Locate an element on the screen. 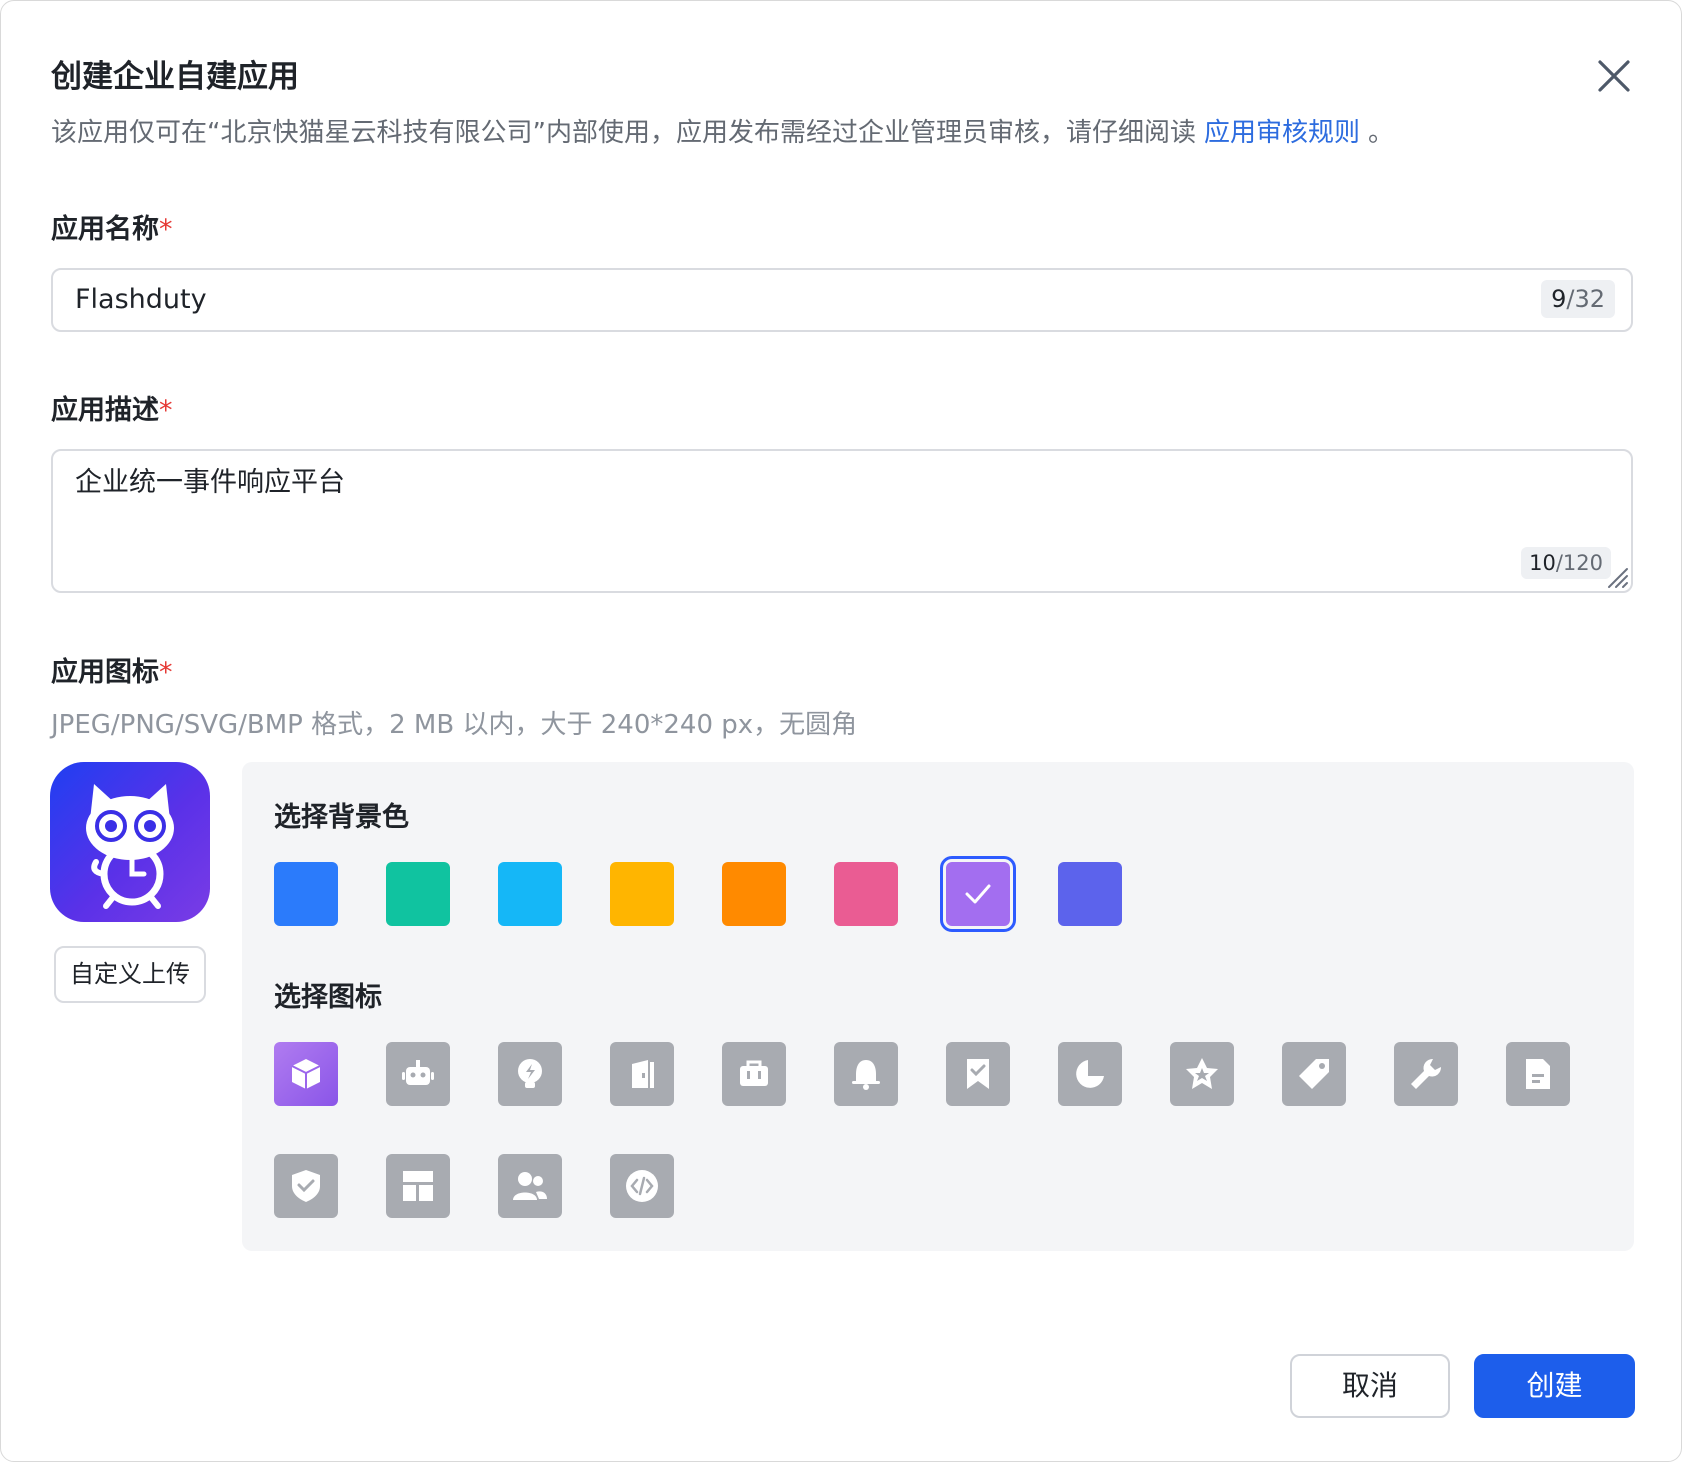 This screenshot has height=1462, width=1682. layout-icon is located at coordinates (418, 1186).